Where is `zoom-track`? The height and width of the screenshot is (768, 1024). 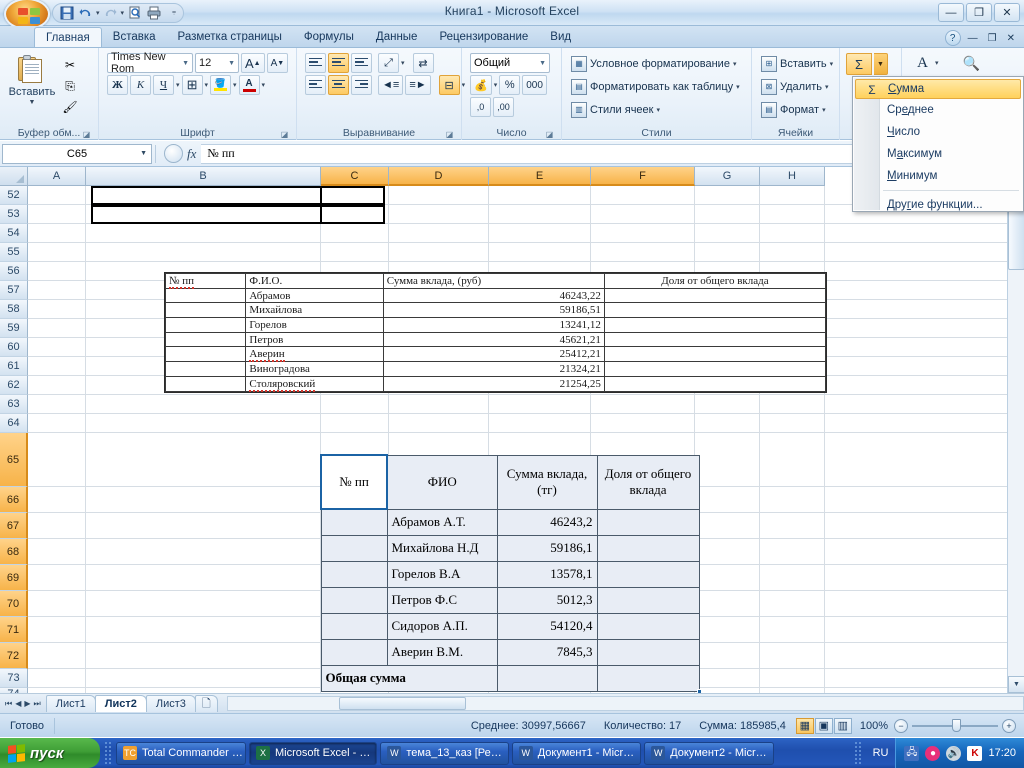 zoom-track is located at coordinates (955, 725).